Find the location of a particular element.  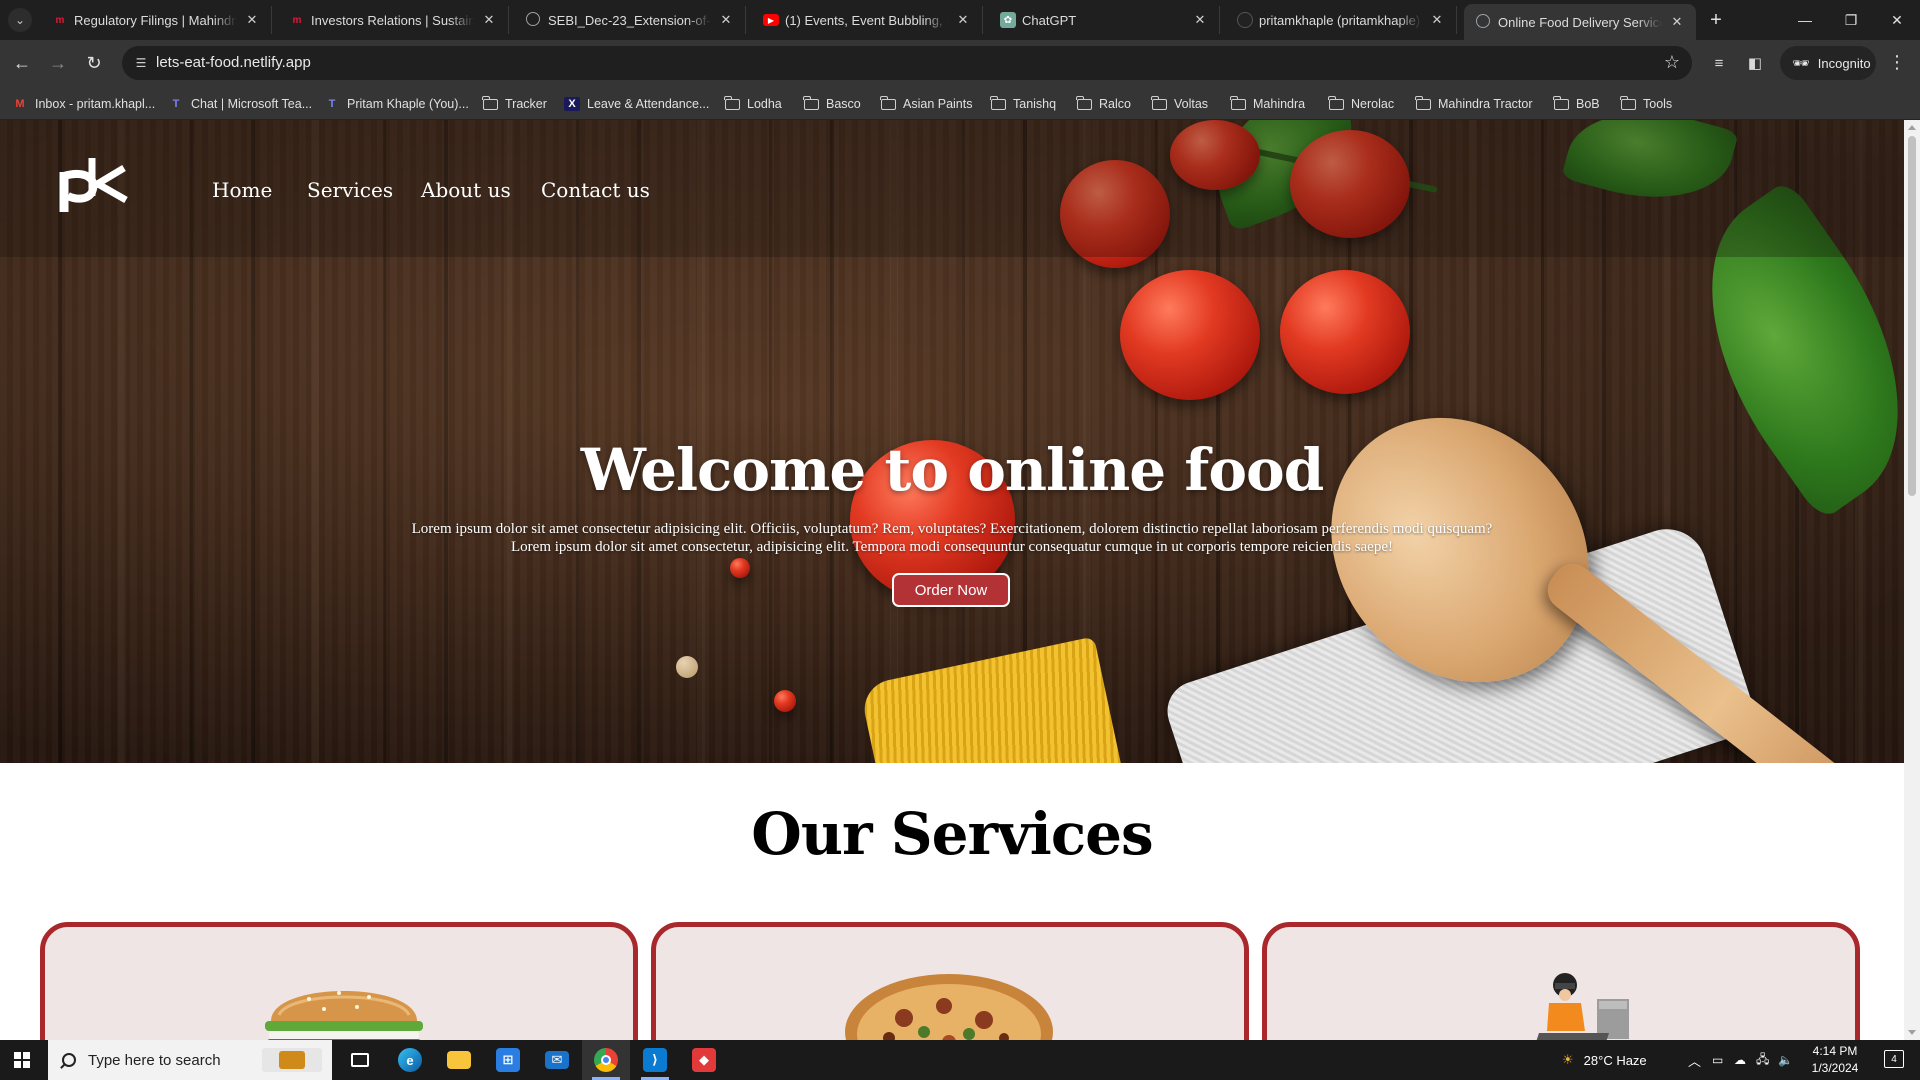

tab-title: Regulatory Filings | Mahindra G is located at coordinates (155, 20).